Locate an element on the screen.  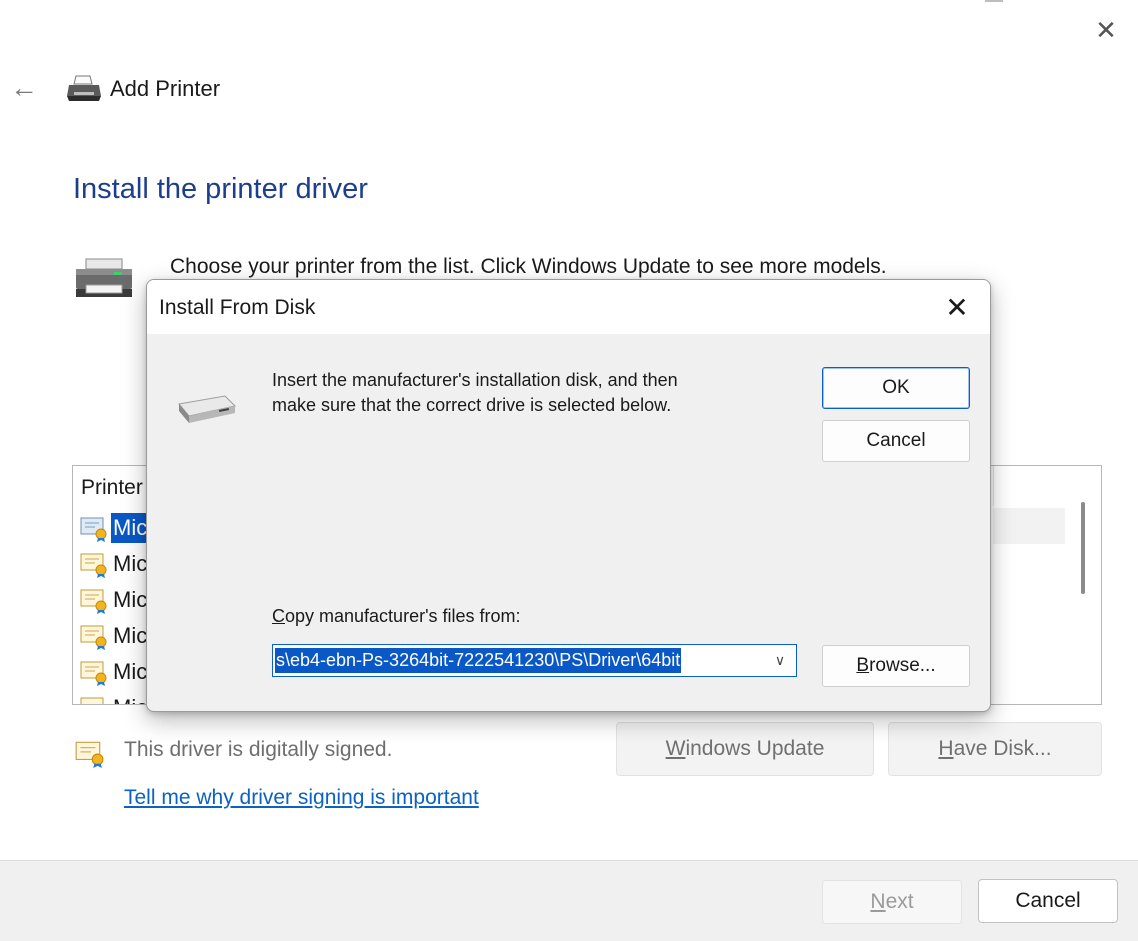
page-heading: Install the printer driver is located at coordinates (220, 189).